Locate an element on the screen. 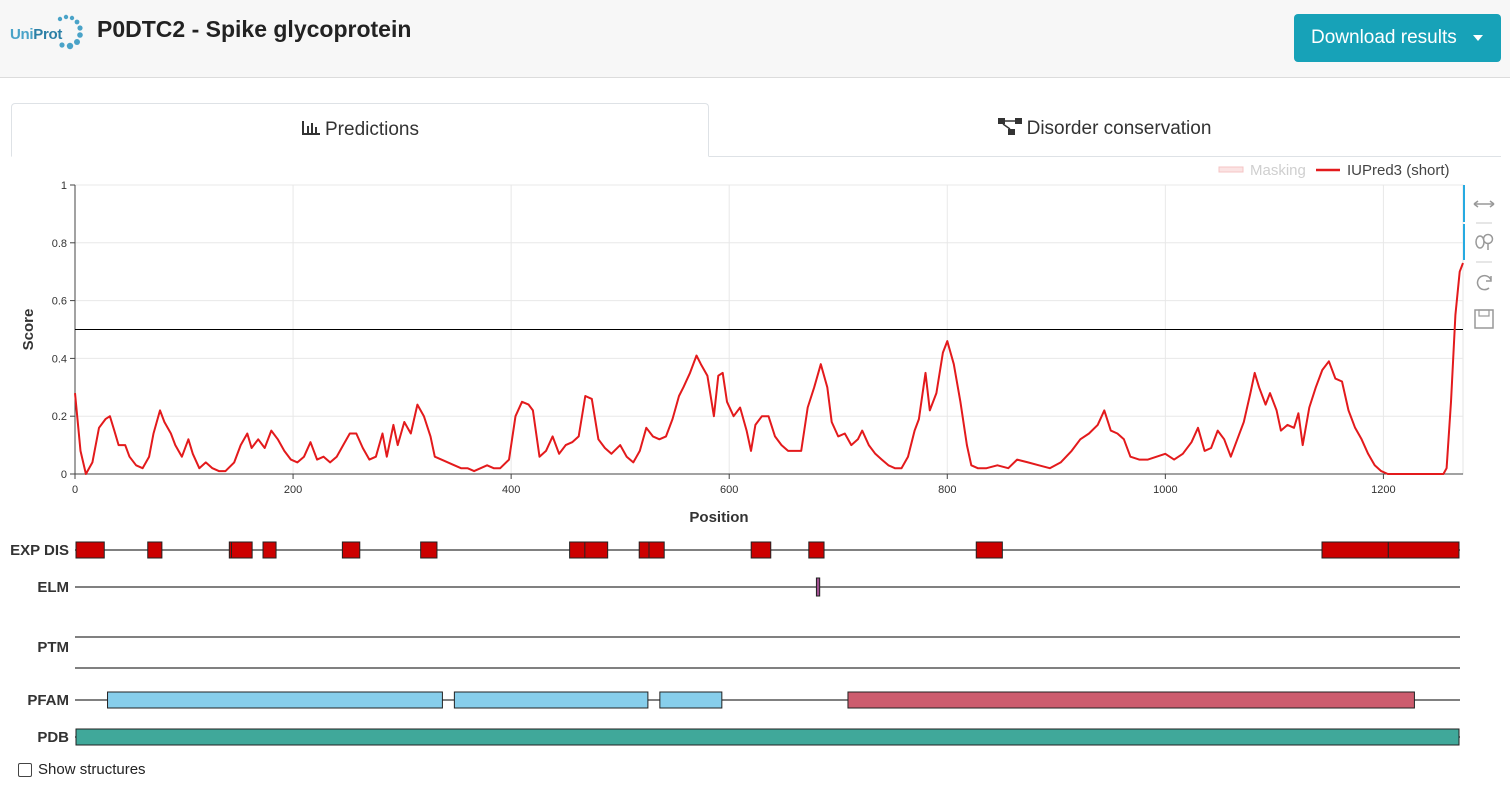  x-tick-label: 600 is located at coordinates (729, 490).